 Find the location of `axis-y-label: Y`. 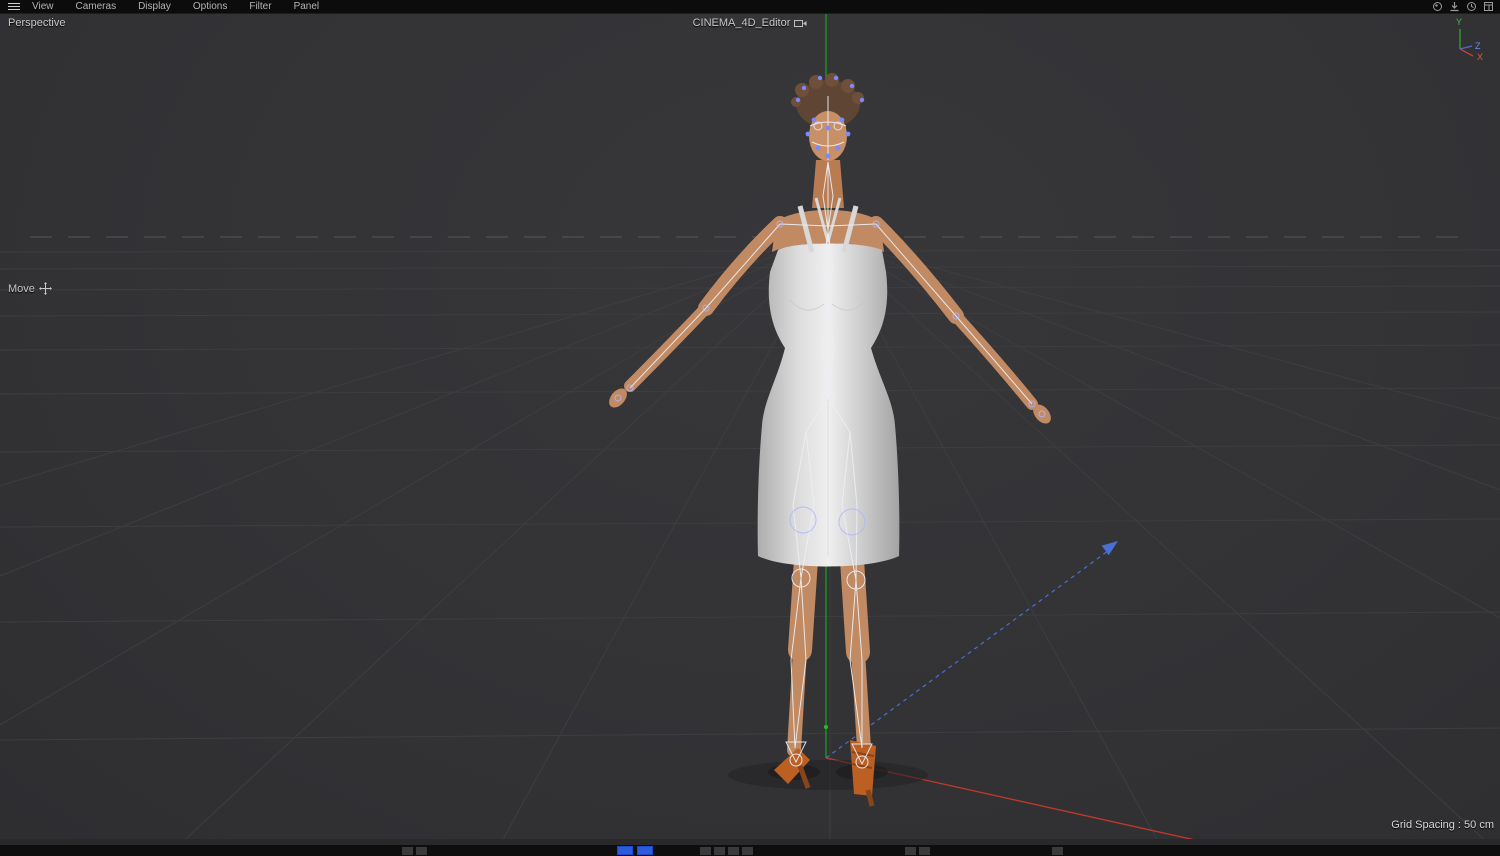

axis-y-label: Y is located at coordinates (1459, 22).